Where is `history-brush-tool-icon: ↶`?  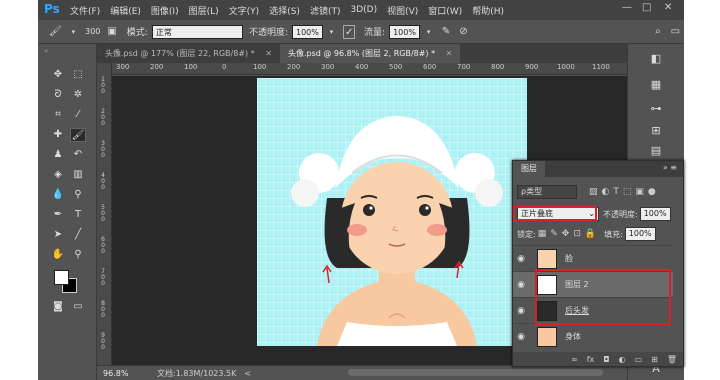 history-brush-tool-icon: ↶ is located at coordinates (78, 155).